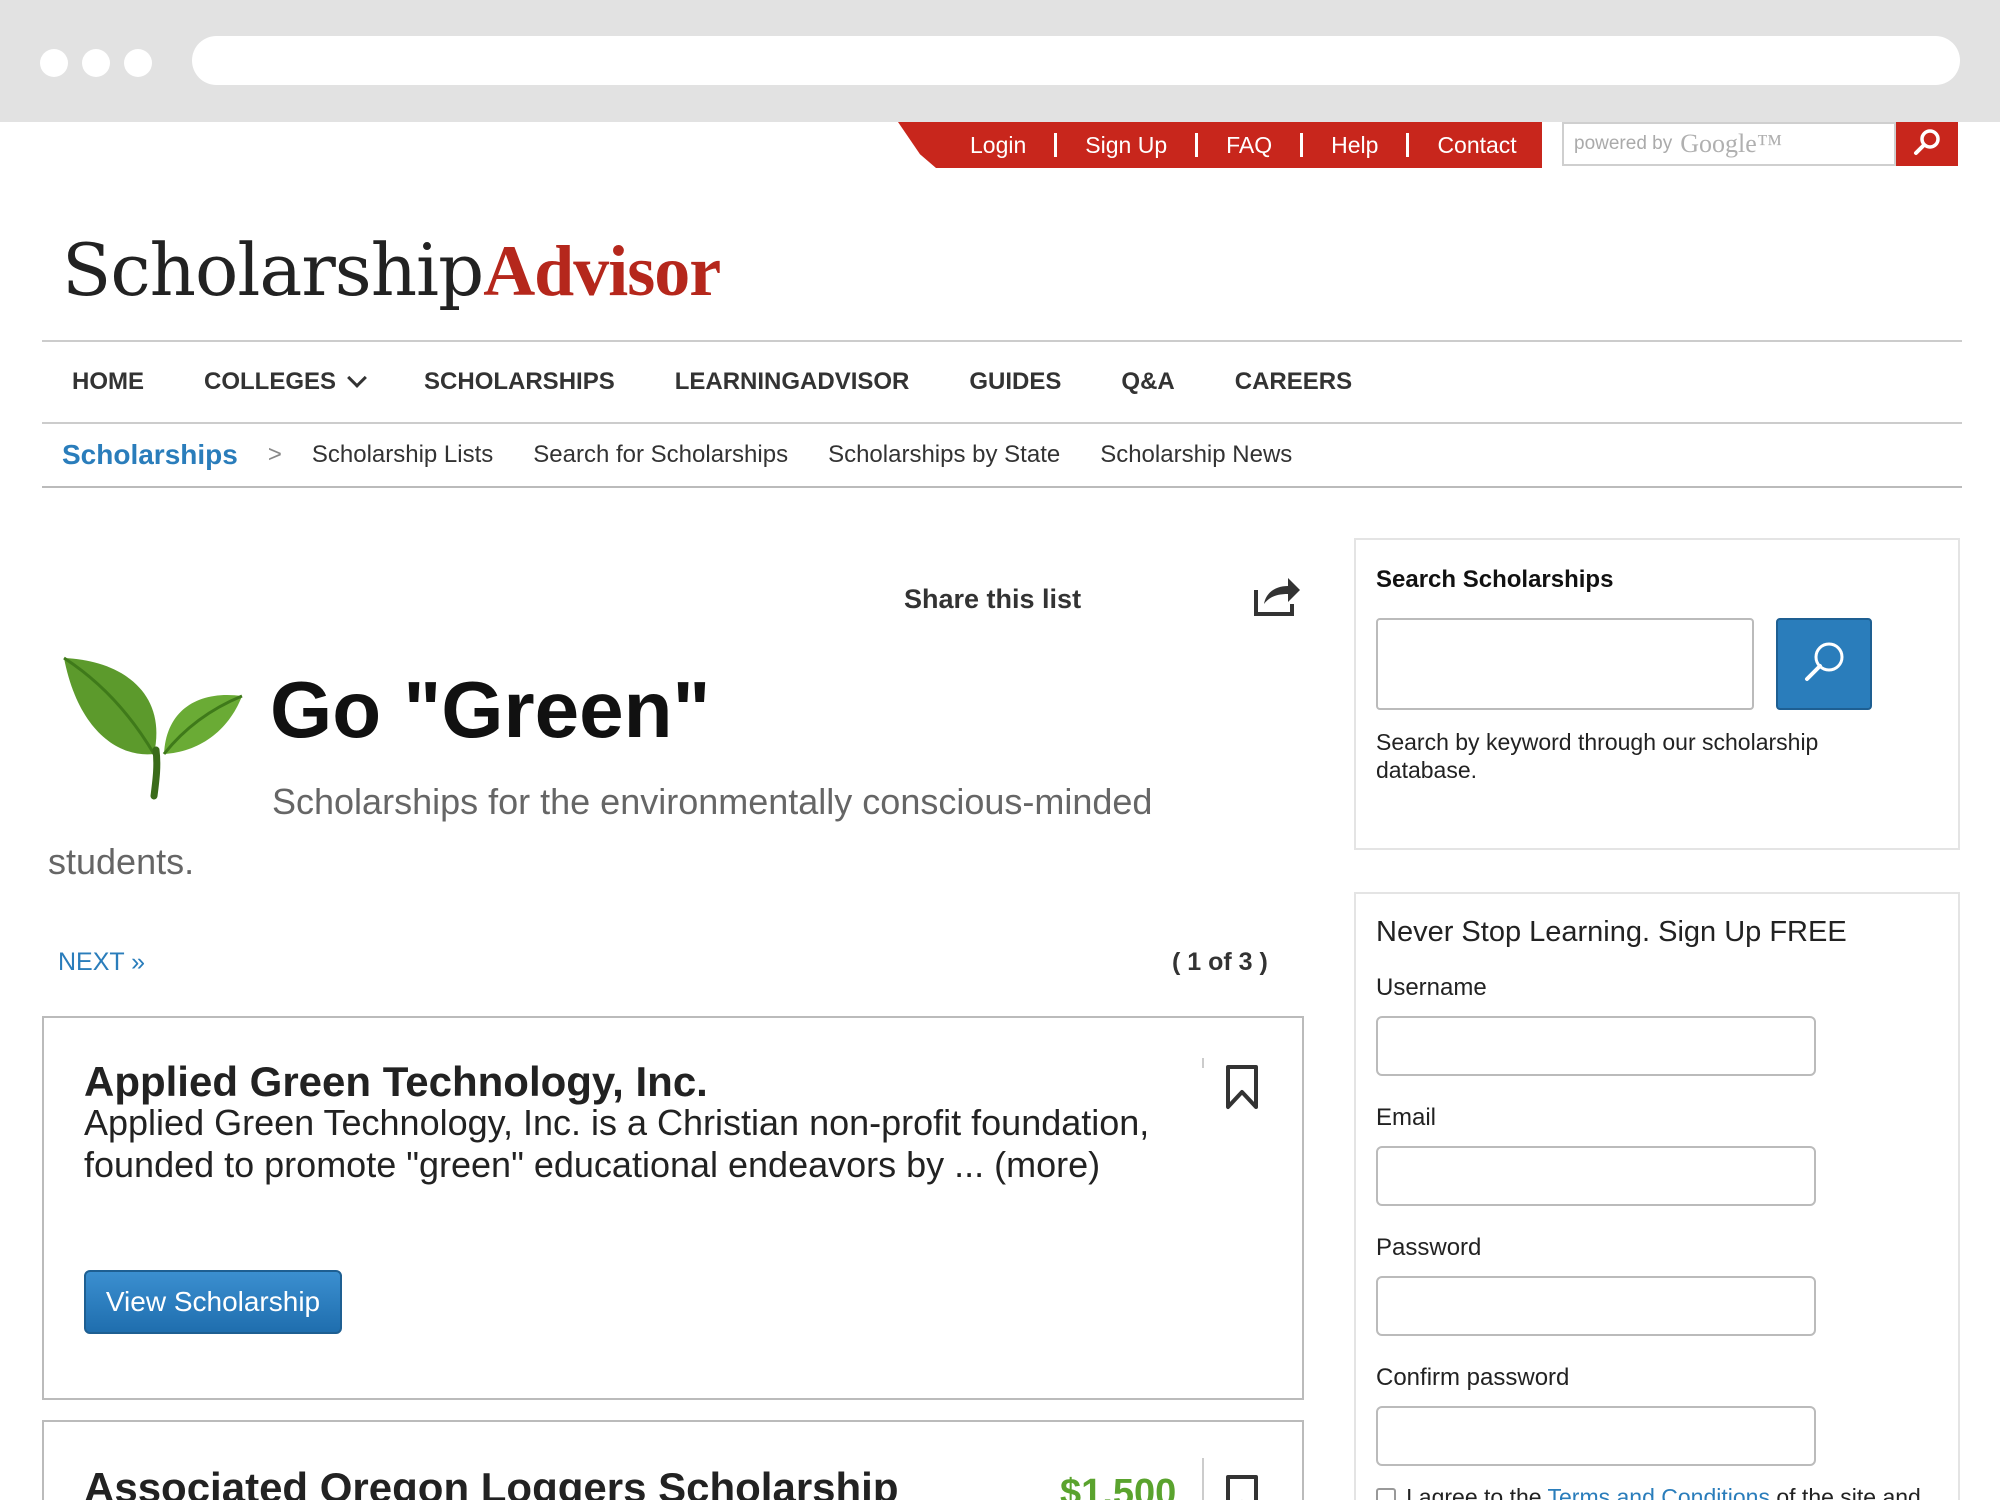 This screenshot has height=1500, width=2000. I want to click on username-label: Username, so click(1431, 987).